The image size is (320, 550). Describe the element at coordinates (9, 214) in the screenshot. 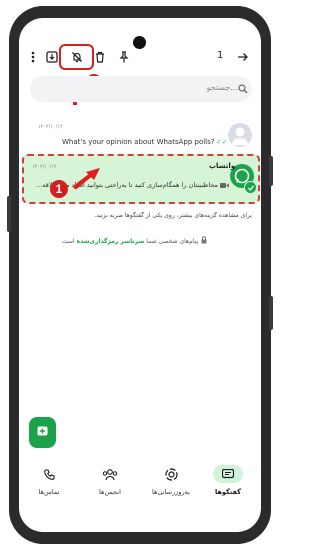

I see `phone-side-button` at that location.